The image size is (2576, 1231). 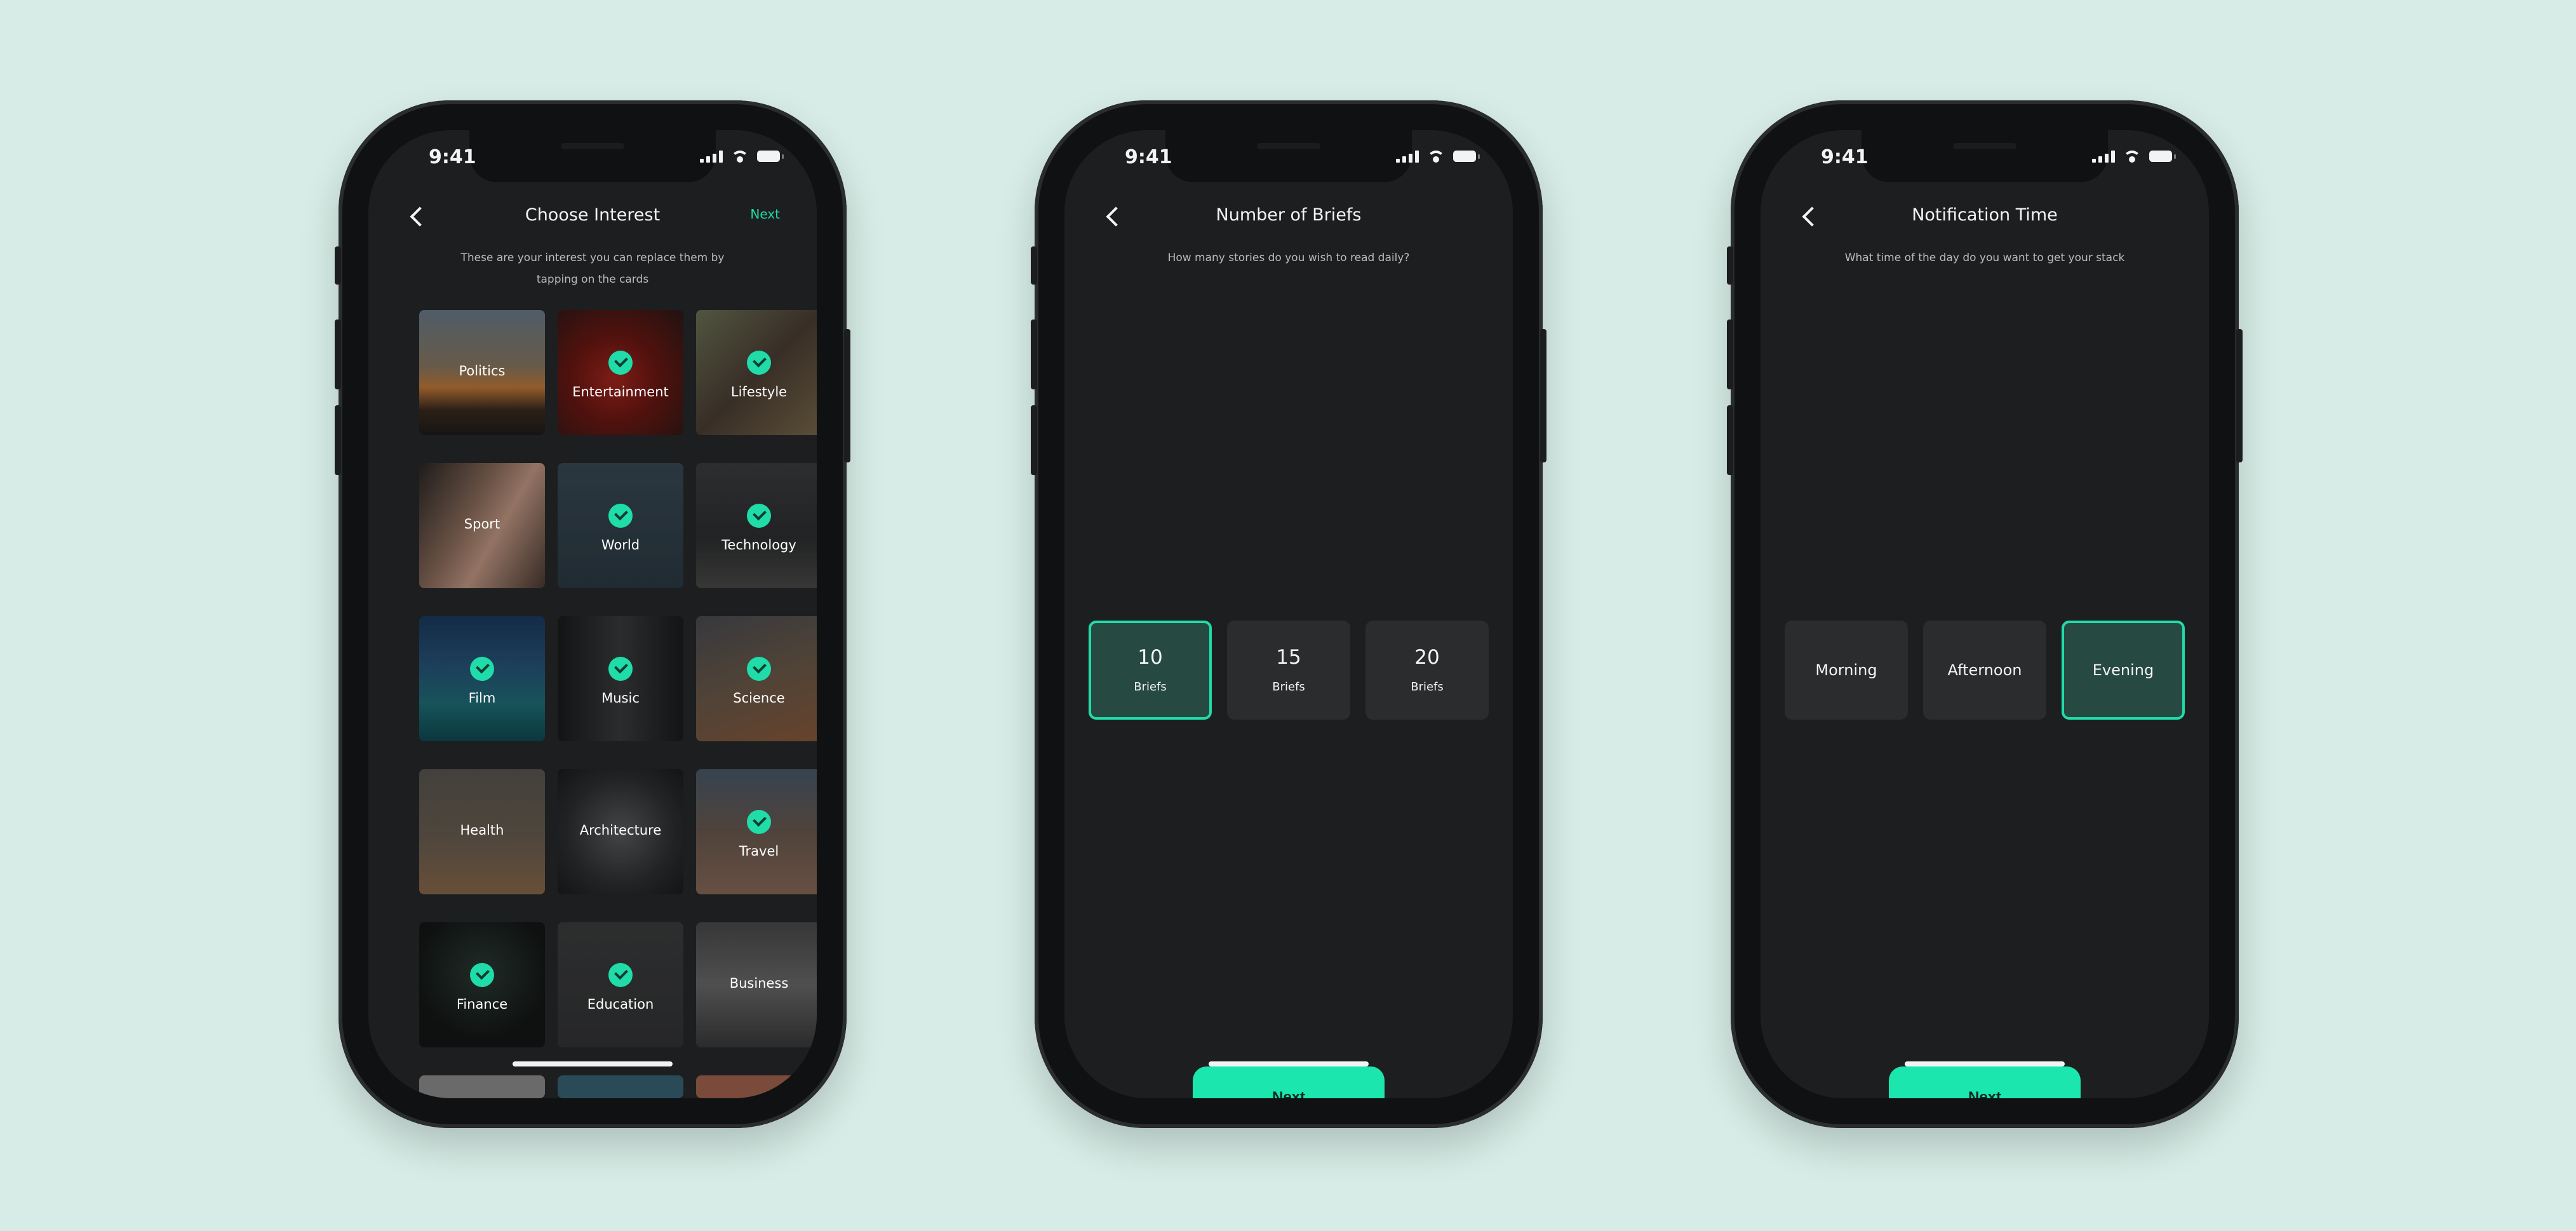 I want to click on interest-card-entertainment: Entertainment, so click(x=620, y=372).